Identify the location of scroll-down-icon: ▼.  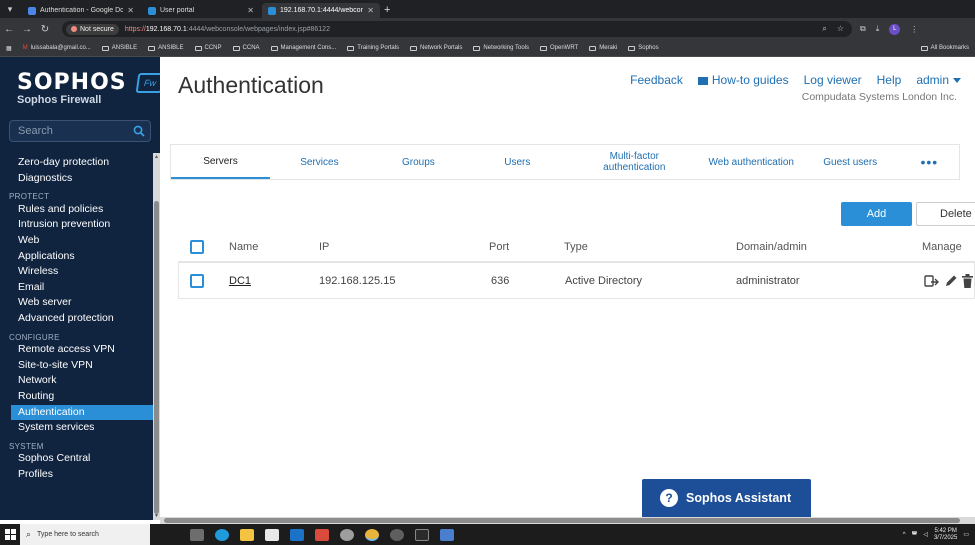
(156, 516).